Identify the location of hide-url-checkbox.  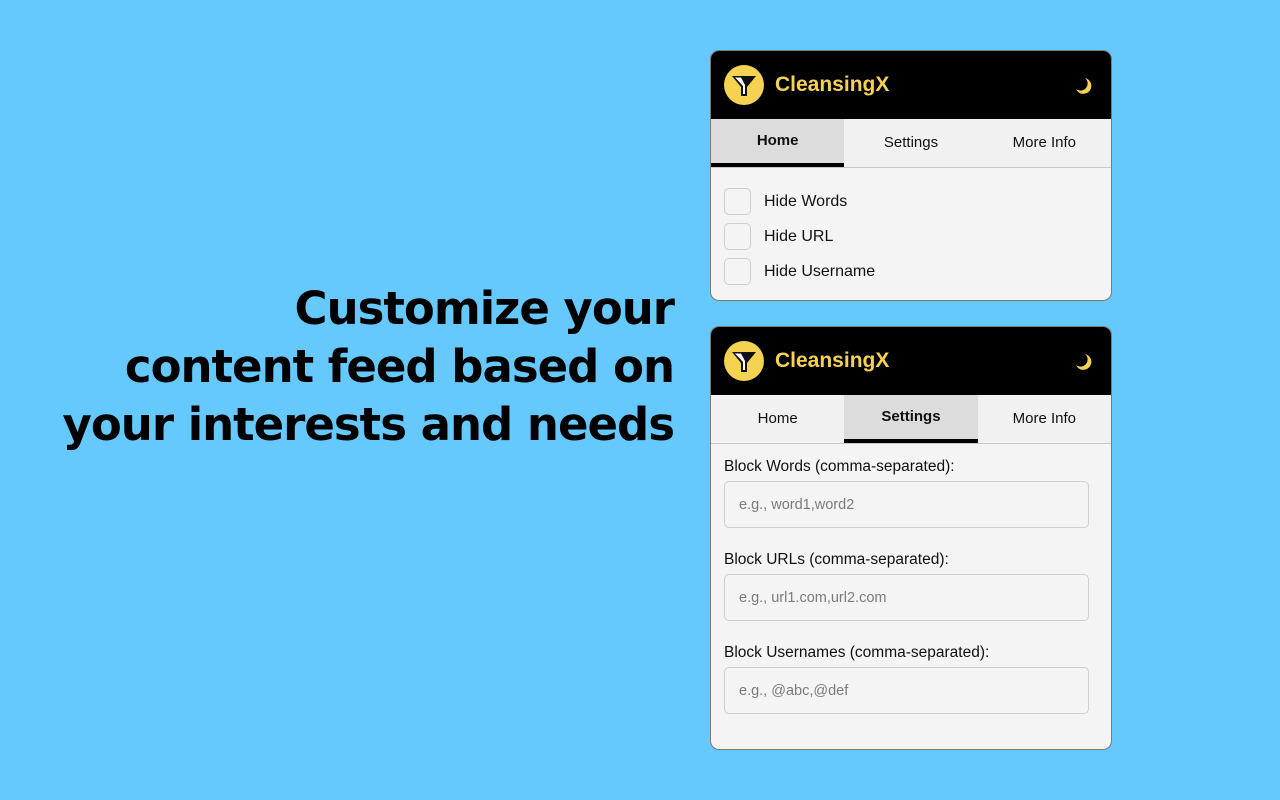
(737, 236).